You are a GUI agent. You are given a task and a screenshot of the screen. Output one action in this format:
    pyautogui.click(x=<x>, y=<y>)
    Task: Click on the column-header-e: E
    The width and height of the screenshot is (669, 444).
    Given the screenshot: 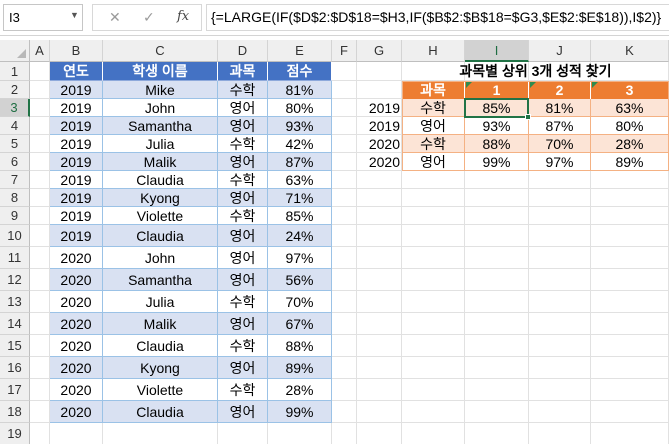 What is the action you would take?
    pyautogui.click(x=300, y=51)
    